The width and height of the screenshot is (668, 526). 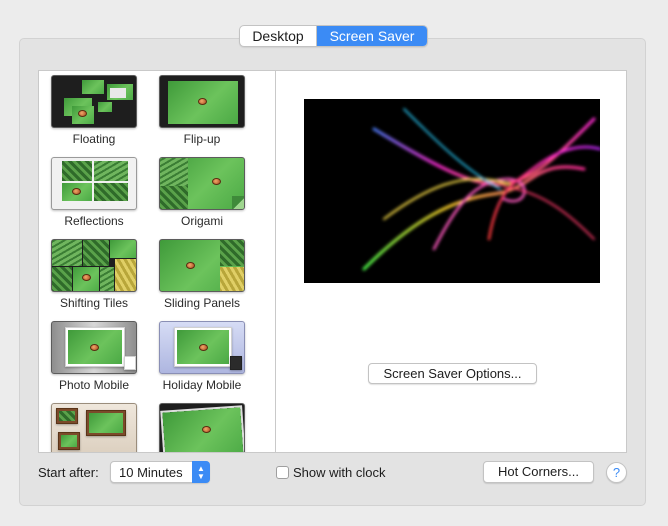 I want to click on sliding-panels-thumbnail, so click(x=202, y=265).